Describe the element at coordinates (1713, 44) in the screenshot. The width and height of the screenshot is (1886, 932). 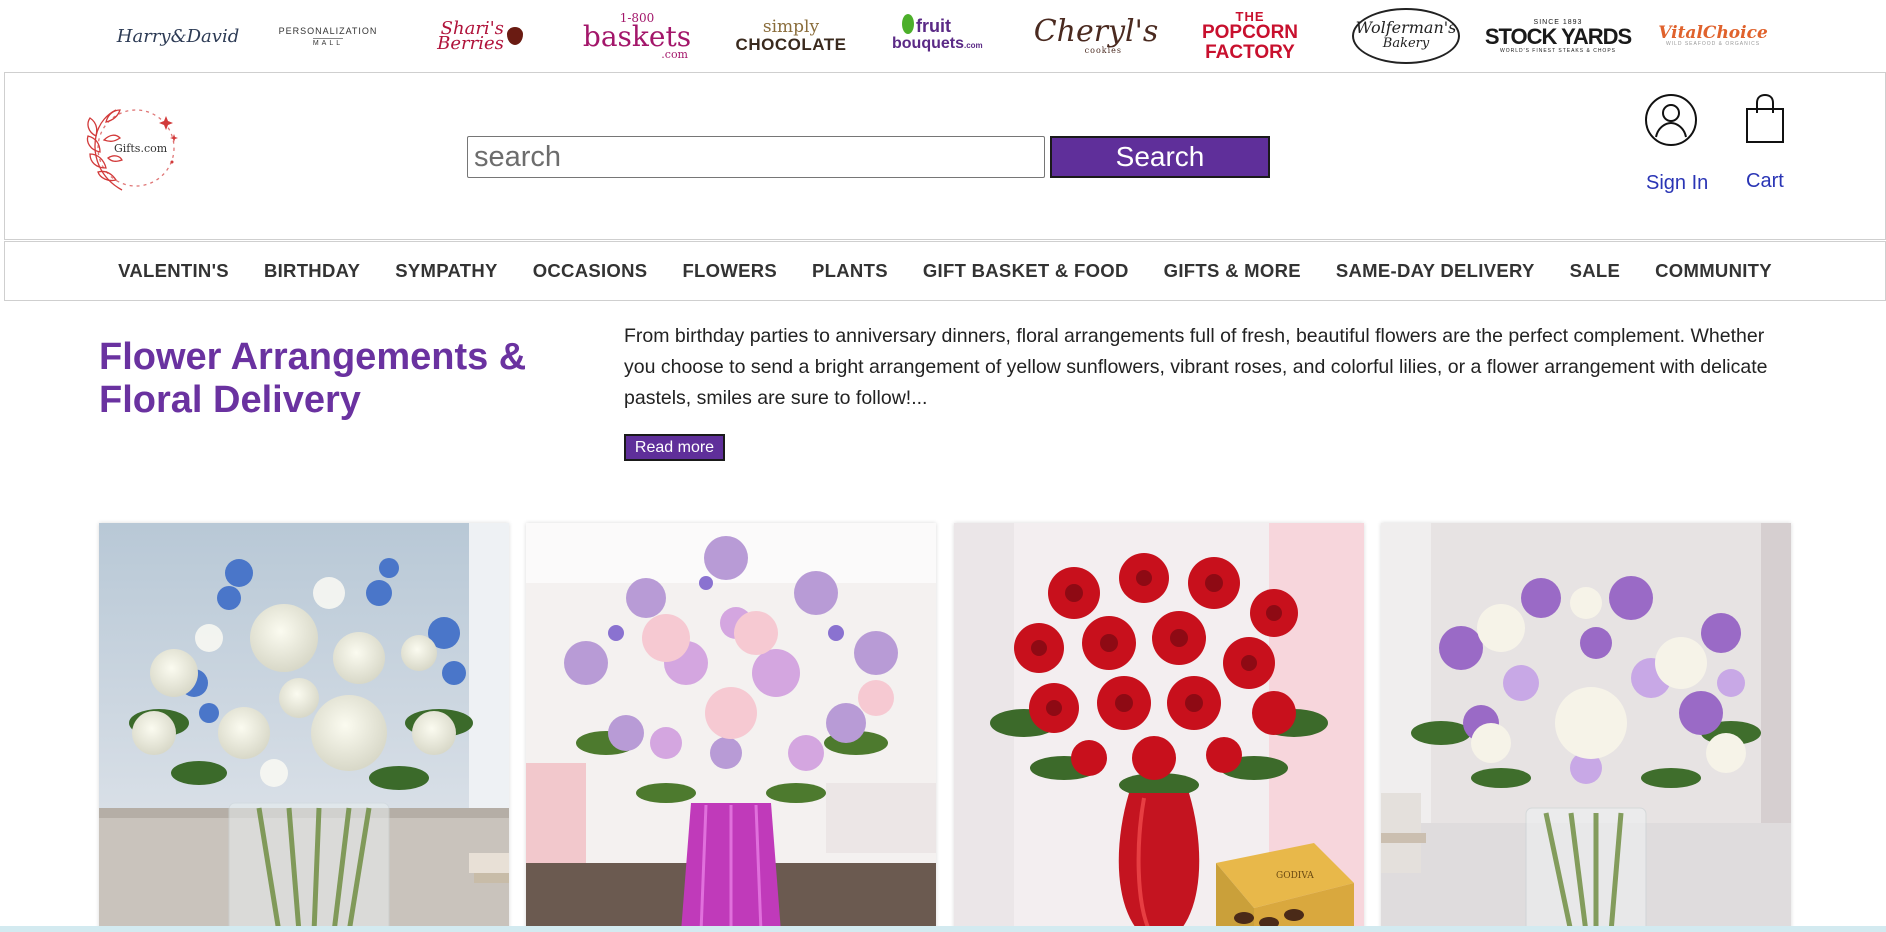
I see `brand-vital-line2: WILD SEAFOOD & ORGANICS` at that location.